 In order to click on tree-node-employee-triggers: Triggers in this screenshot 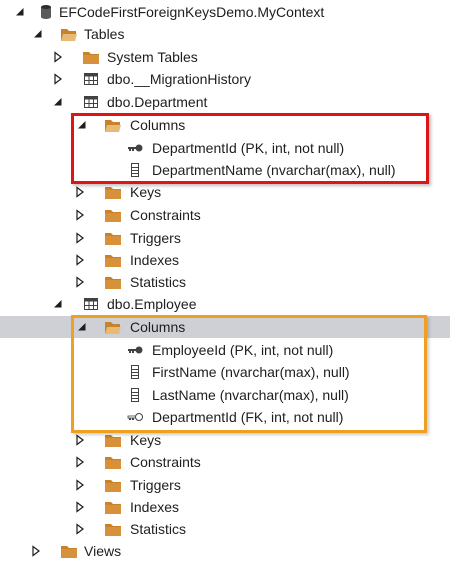, I will do `click(225, 485)`.